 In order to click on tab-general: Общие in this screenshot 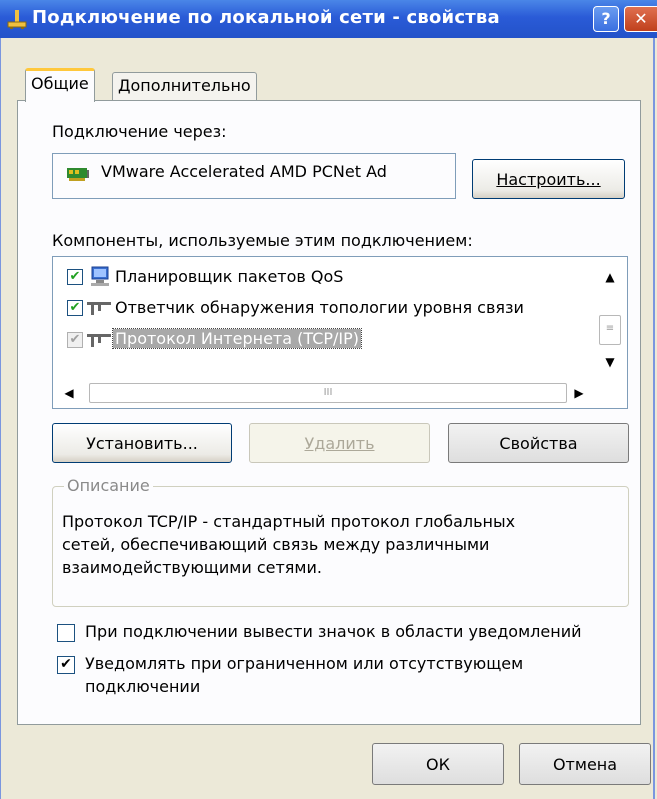, I will do `click(60, 85)`.